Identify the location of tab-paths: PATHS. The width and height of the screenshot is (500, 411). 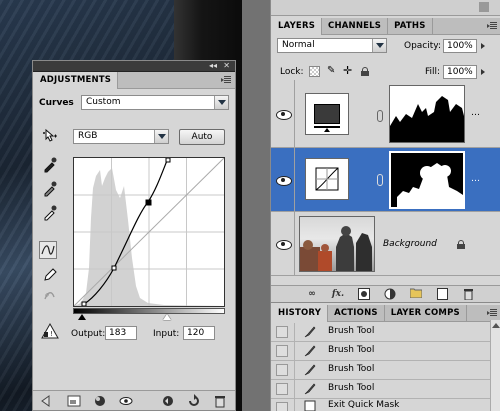
(410, 26).